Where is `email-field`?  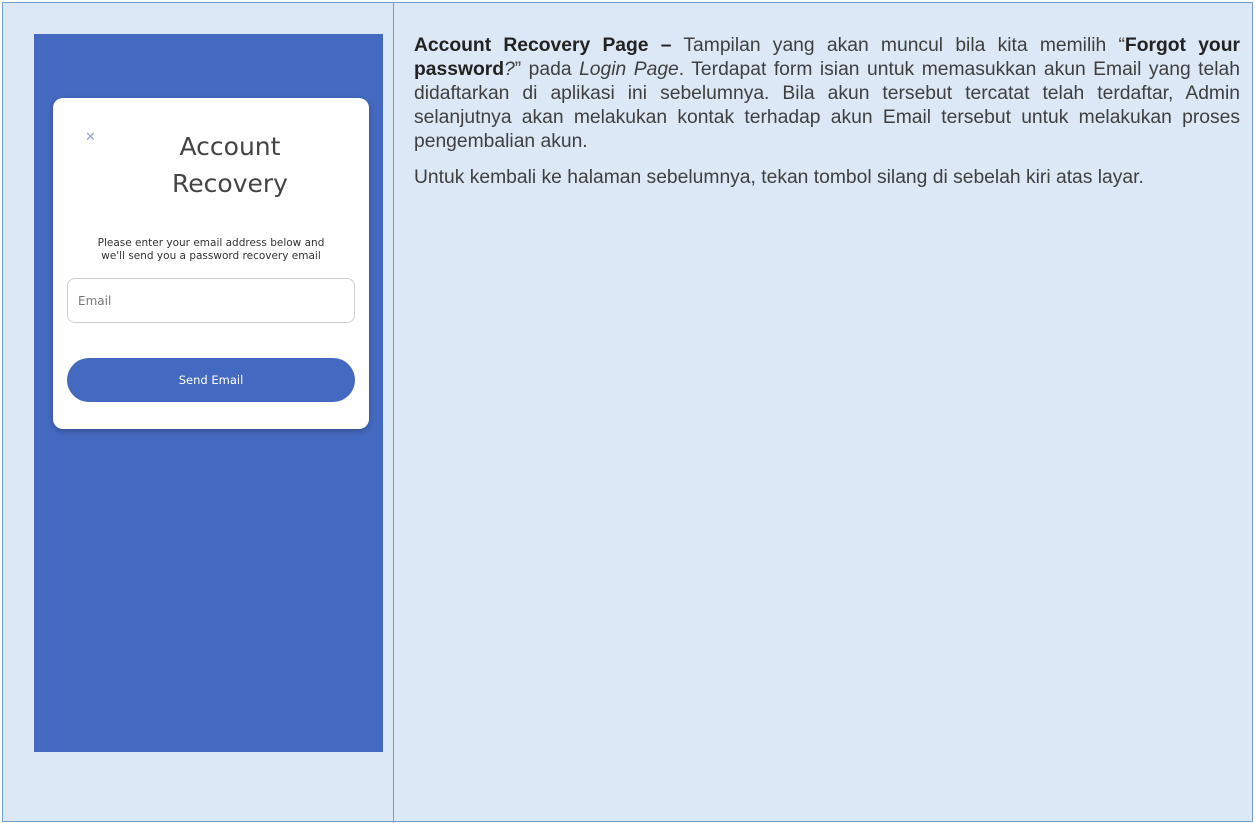 email-field is located at coordinates (211, 300).